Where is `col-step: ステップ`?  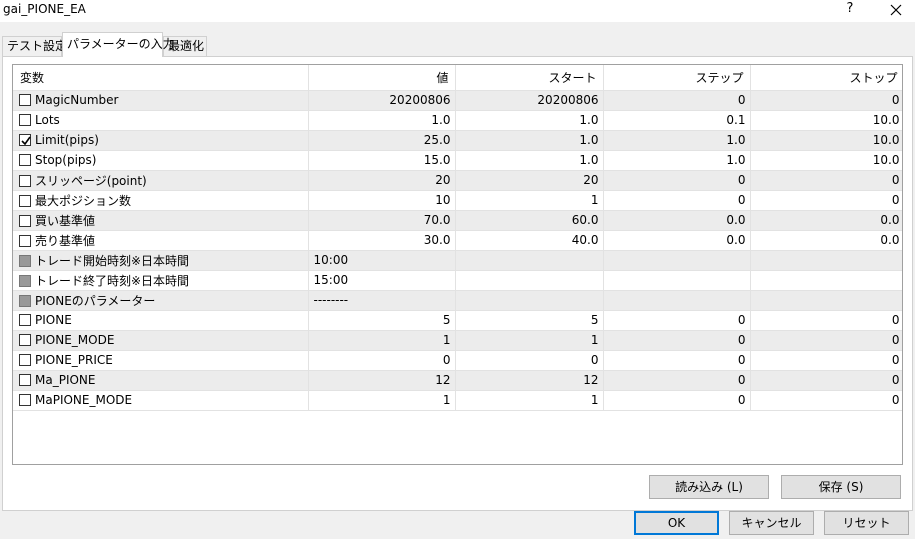
col-step: ステップ is located at coordinates (677, 78).